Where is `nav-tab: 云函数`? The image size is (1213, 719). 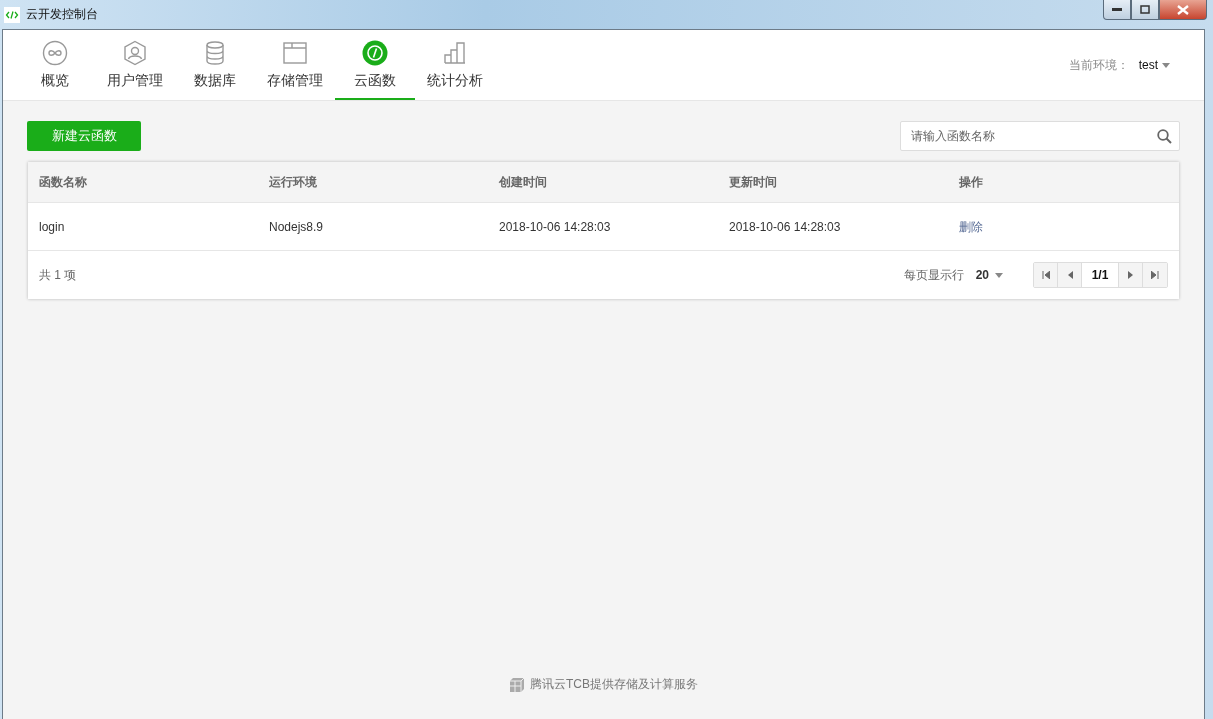
nav-tab: 云函数 is located at coordinates (375, 65).